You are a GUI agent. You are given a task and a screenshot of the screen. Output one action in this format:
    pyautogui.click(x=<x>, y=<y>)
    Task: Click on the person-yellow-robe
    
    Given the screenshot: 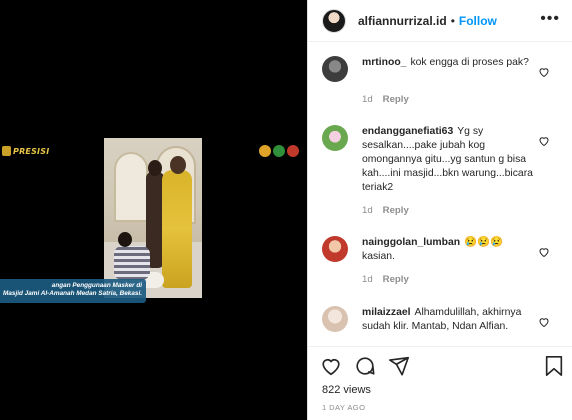 What is the action you would take?
    pyautogui.click(x=177, y=229)
    